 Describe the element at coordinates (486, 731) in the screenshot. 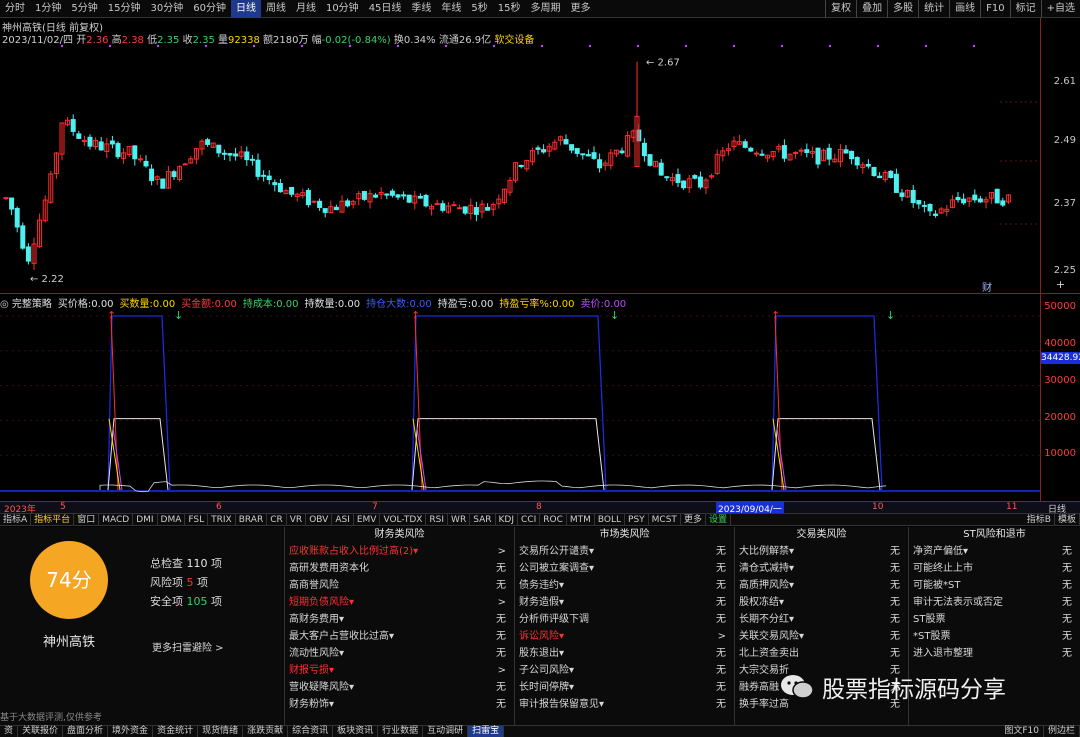

I see `bottom-tab-11: 扫雷宝` at that location.